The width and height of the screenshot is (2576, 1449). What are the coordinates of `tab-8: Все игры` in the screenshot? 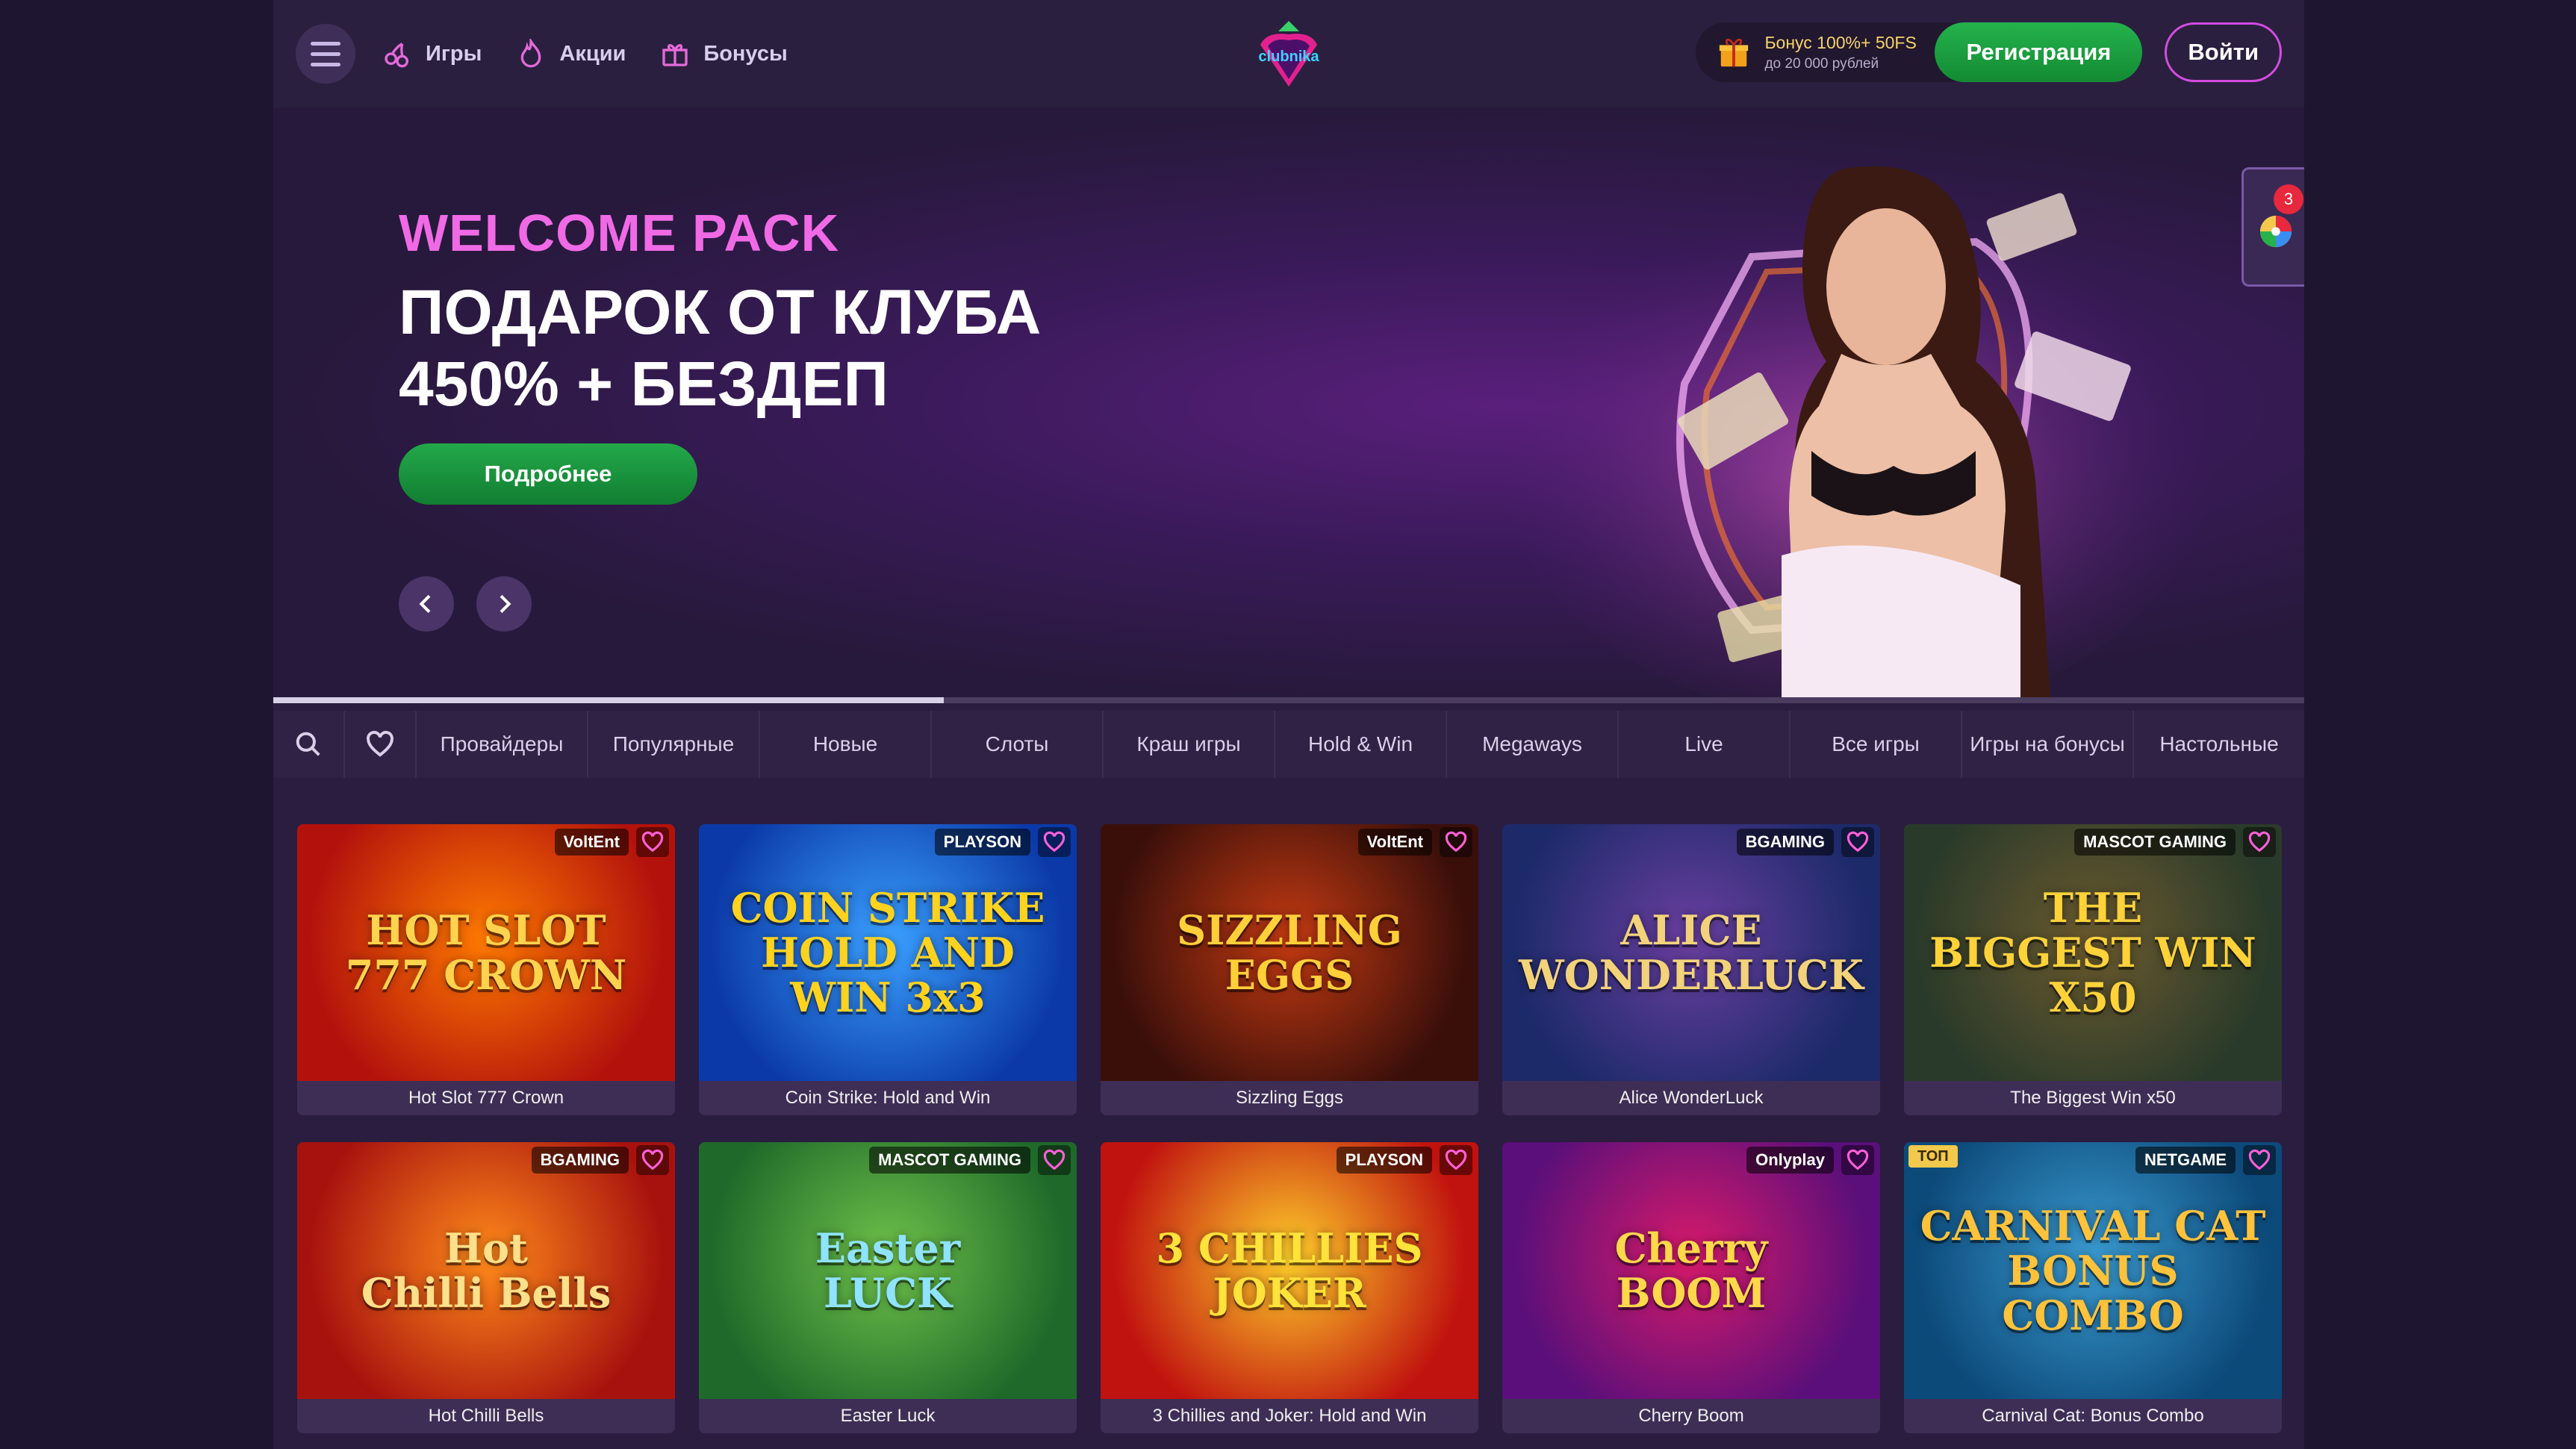 It's located at (1876, 745).